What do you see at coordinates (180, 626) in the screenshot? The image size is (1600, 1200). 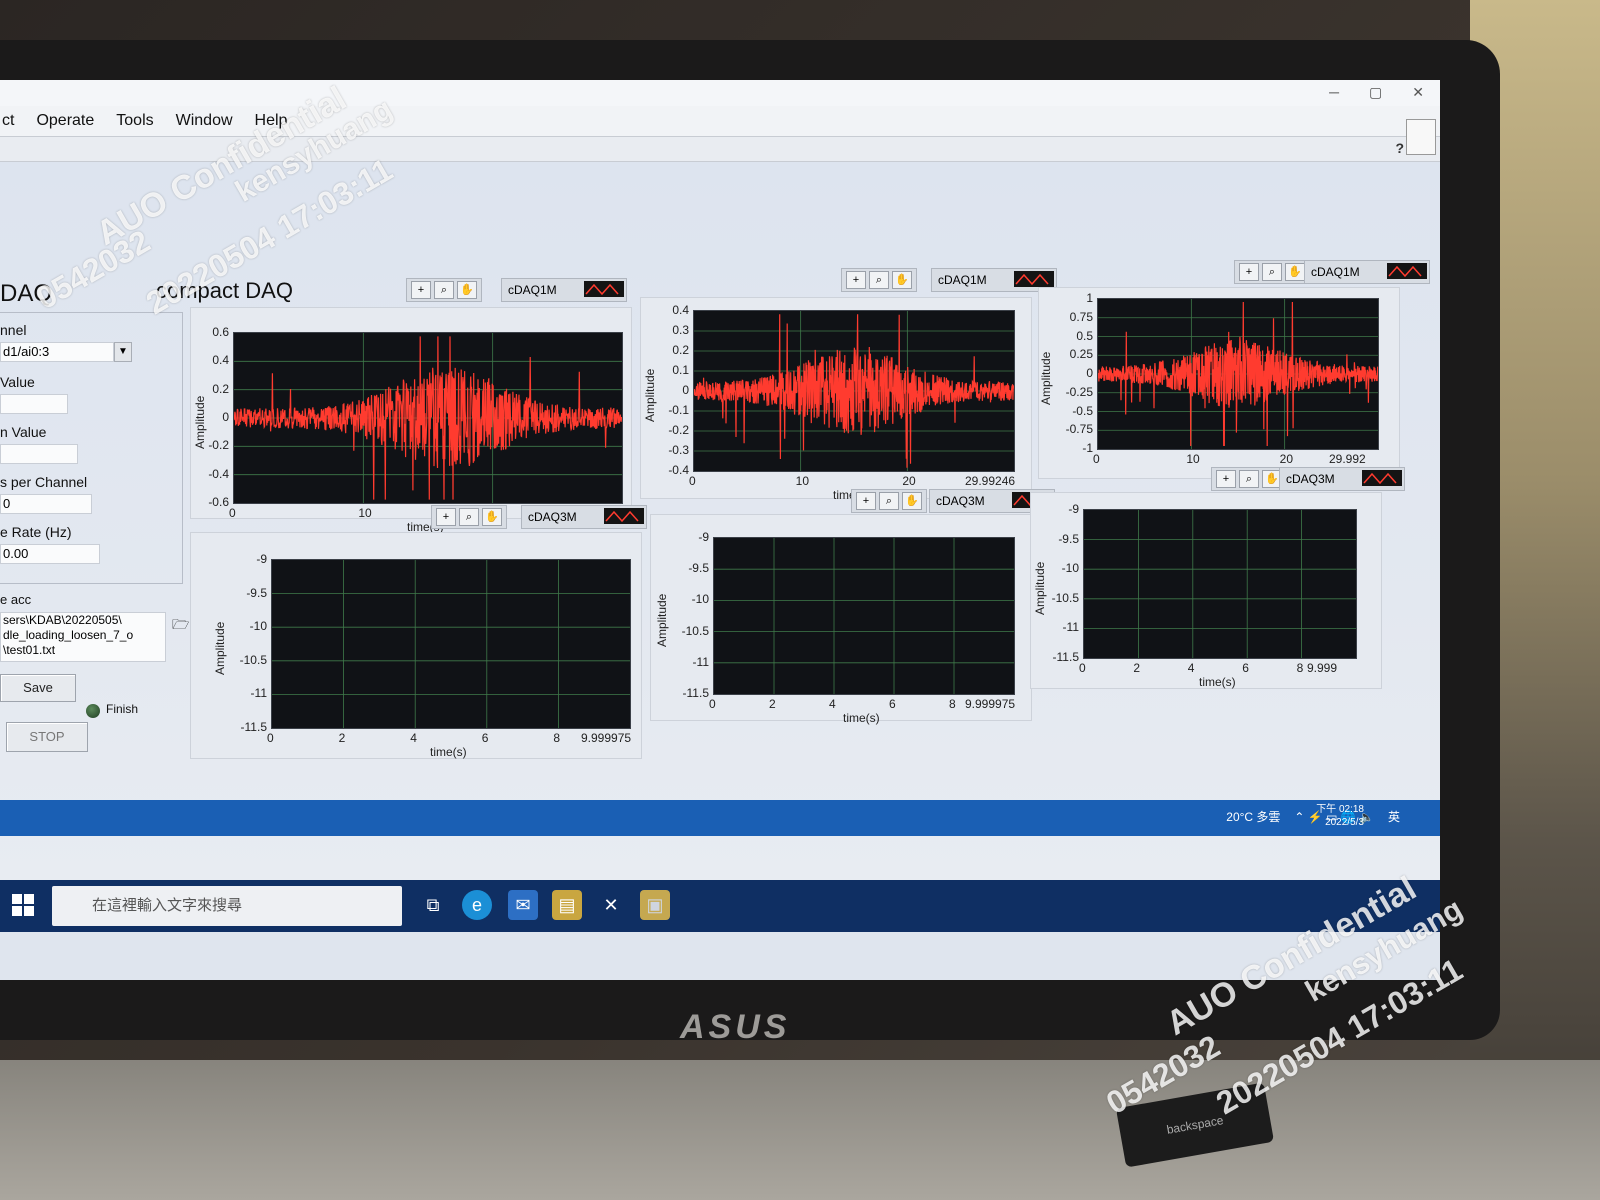 I see `folder-icon: 🗁` at bounding box center [180, 626].